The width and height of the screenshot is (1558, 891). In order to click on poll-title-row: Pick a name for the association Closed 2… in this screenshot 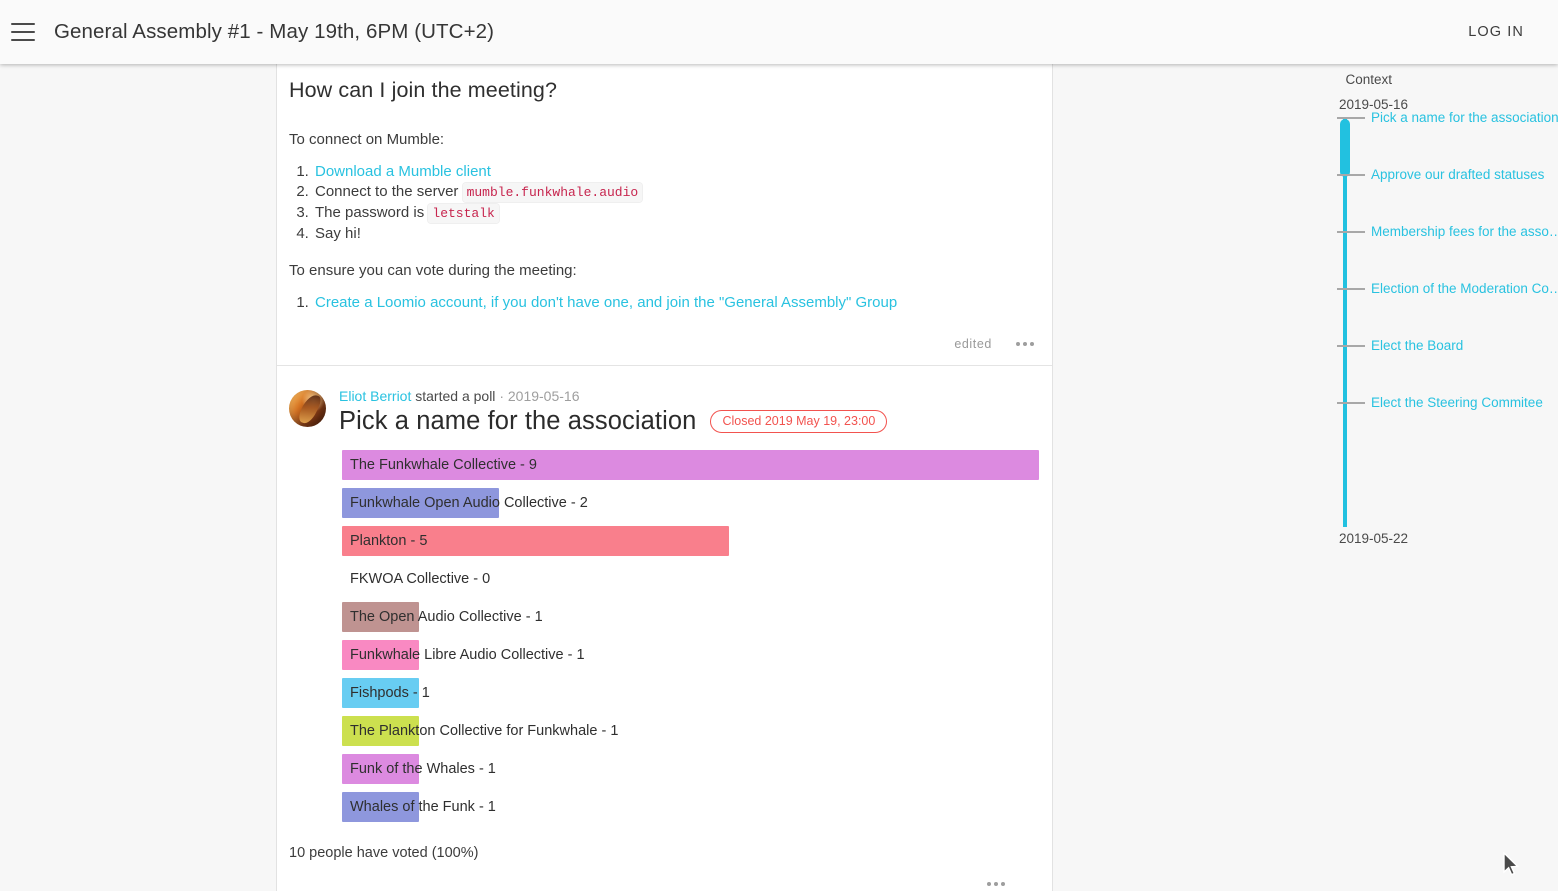, I will do `click(613, 421)`.